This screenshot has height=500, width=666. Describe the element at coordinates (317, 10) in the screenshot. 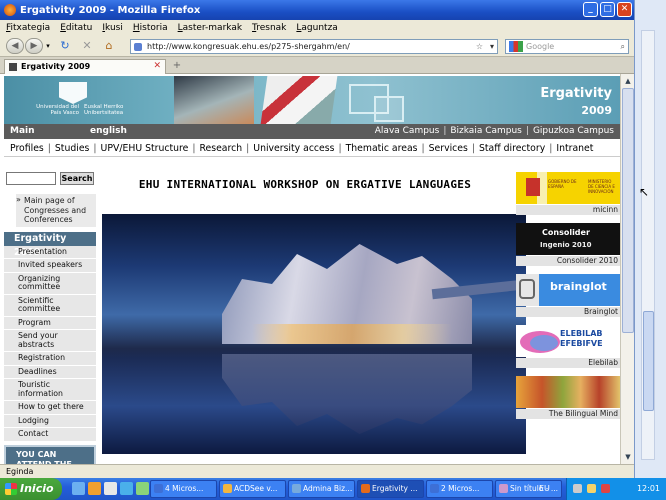

I see `window-titlebar: Ergativity 2009 - Mozilla Firefox _ □ ✕` at that location.